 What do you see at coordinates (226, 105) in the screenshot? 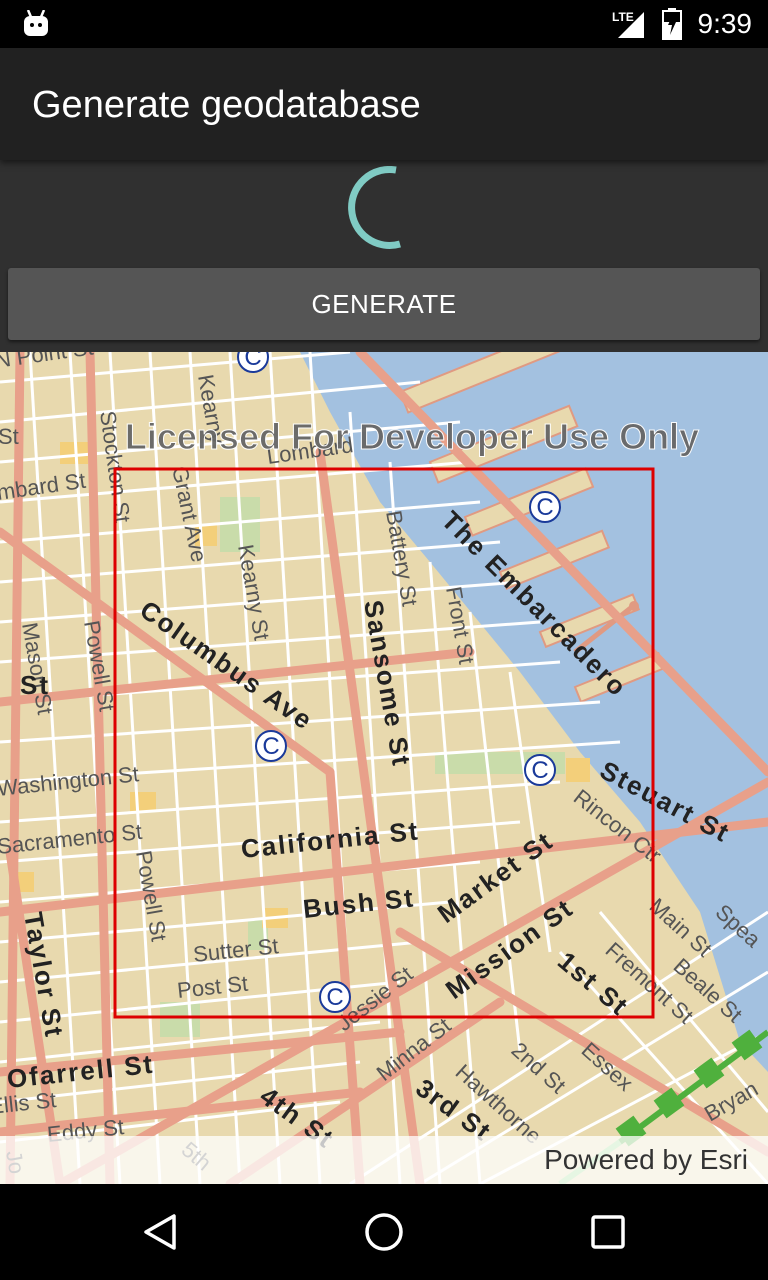
I see `app-title: Generate geodatabase` at bounding box center [226, 105].